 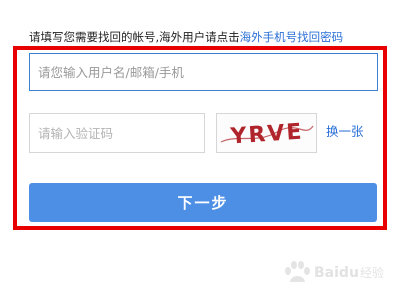 I want to click on next-step-button: 下一步, so click(x=203, y=202).